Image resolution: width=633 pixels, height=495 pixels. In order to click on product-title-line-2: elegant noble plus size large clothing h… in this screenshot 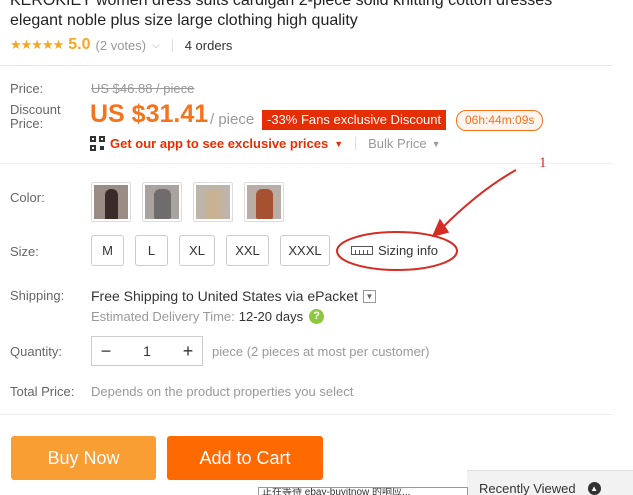, I will do `click(184, 20)`.